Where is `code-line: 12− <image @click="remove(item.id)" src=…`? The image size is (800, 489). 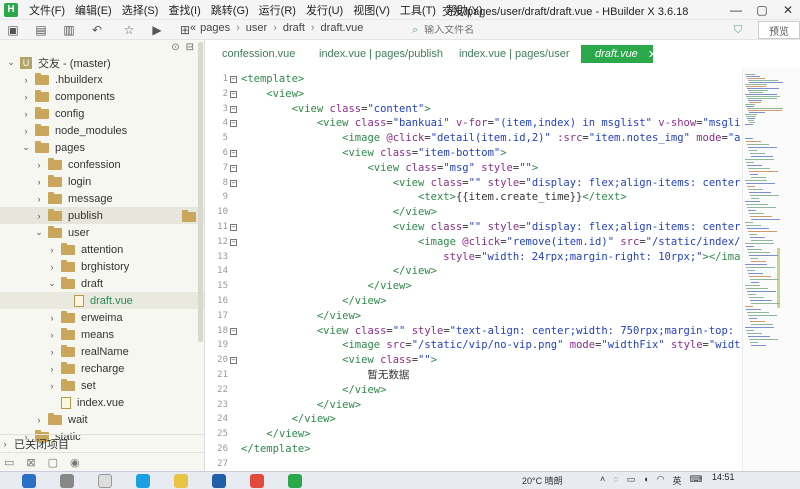 code-line: 12− <image @click="remove(item.id)" src=… is located at coordinates (473, 242).